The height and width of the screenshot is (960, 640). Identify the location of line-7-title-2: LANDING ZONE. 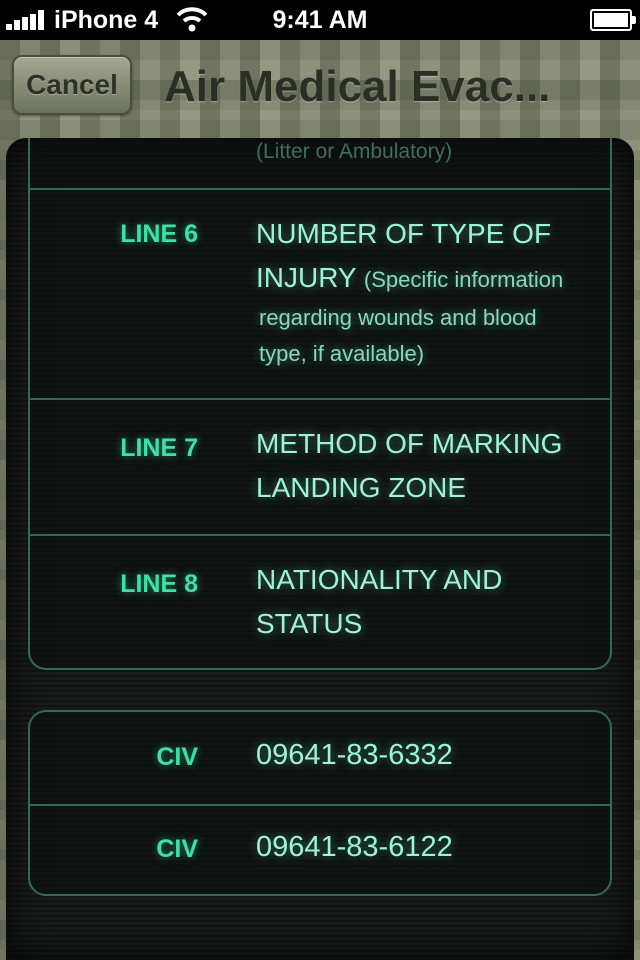
(361, 487).